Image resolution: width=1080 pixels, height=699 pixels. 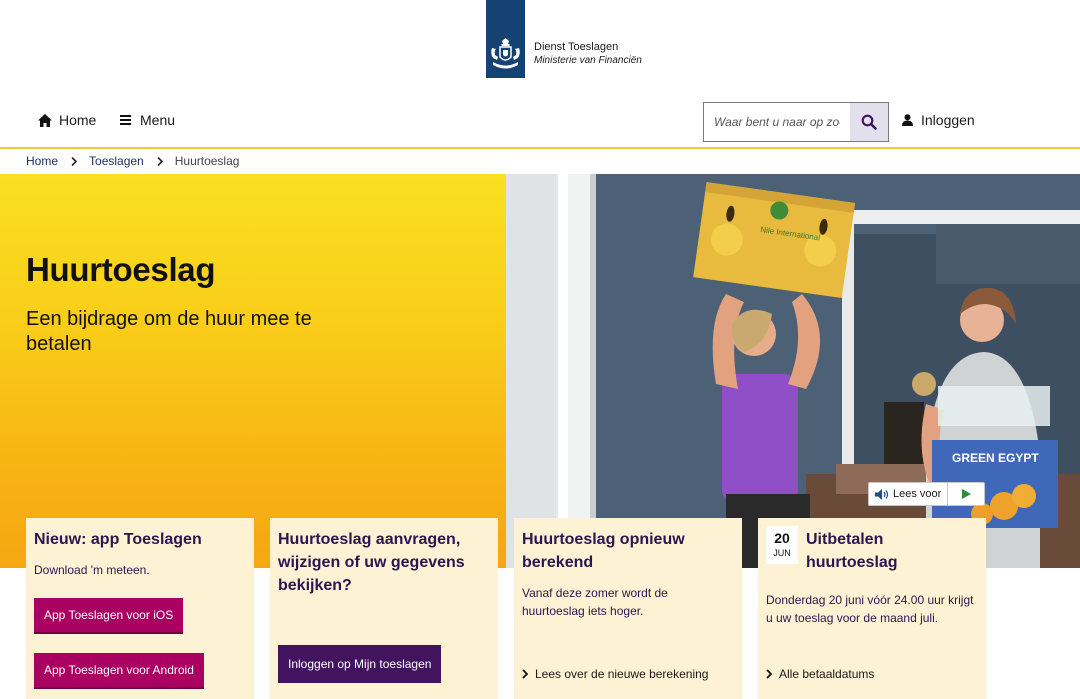 What do you see at coordinates (782, 553) in the screenshot?
I see `date-month: JUN` at bounding box center [782, 553].